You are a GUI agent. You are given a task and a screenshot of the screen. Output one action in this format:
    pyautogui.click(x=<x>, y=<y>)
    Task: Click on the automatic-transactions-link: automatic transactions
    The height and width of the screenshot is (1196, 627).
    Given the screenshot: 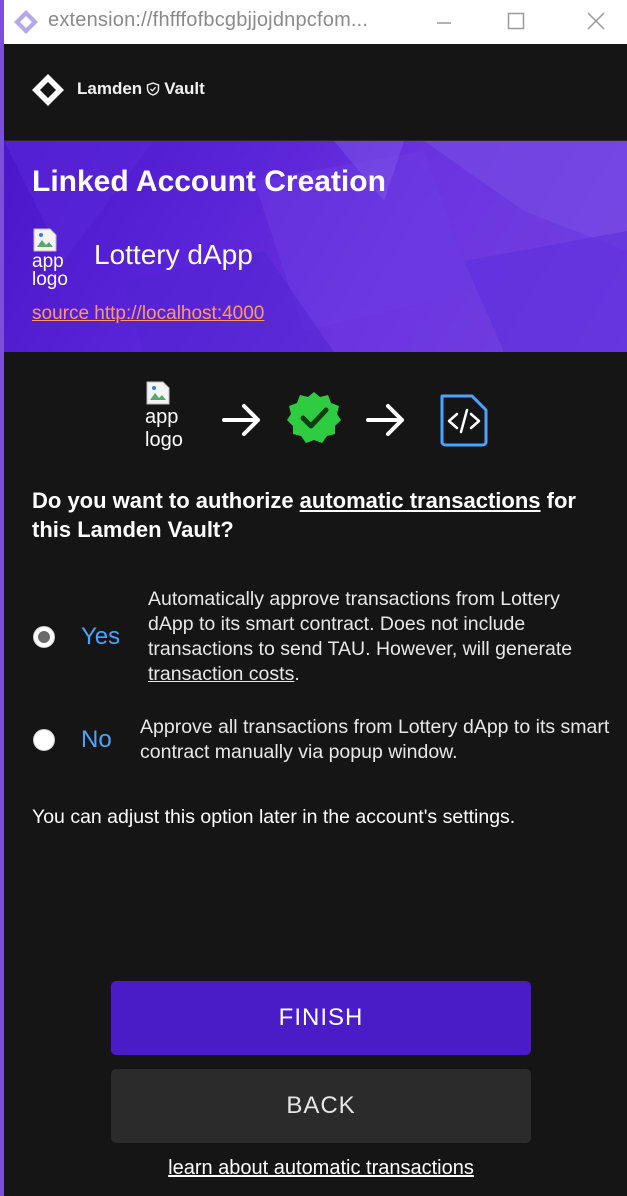 What is the action you would take?
    pyautogui.click(x=420, y=500)
    